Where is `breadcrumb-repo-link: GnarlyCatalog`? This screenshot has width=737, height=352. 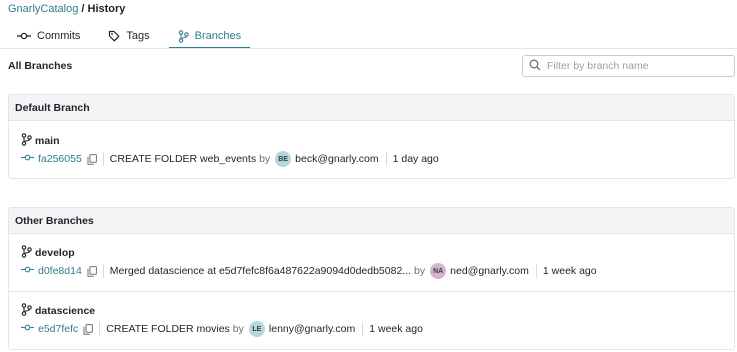
breadcrumb-repo-link: GnarlyCatalog is located at coordinates (43, 9).